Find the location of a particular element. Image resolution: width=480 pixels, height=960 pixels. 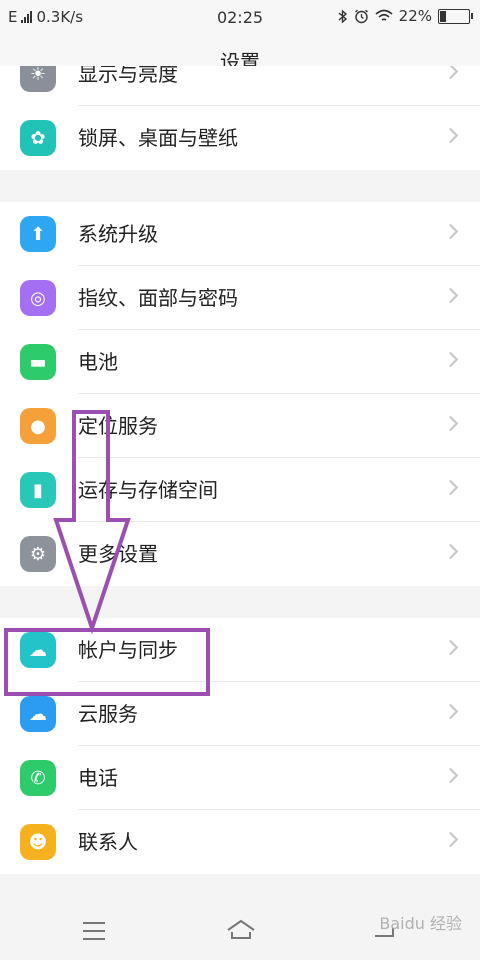

settings-item-label: 云服务 is located at coordinates (108, 714).